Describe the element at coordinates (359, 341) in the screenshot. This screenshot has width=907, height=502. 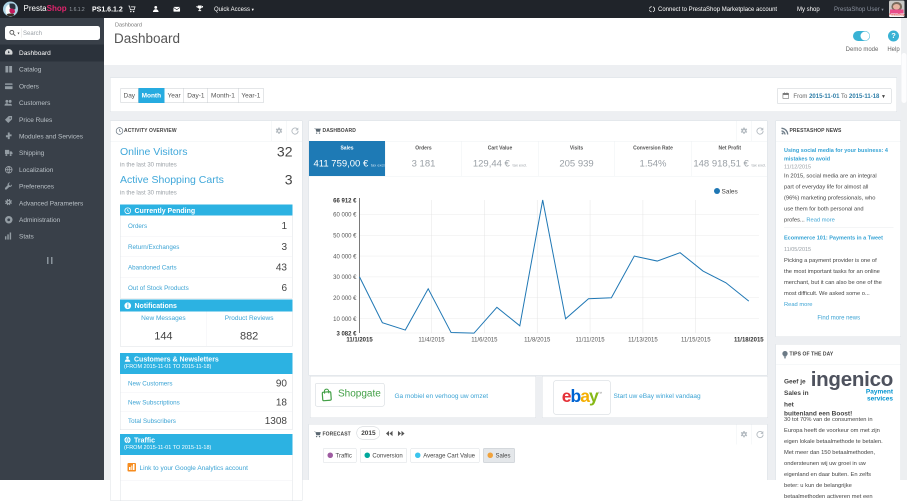
I see `svg-text: 11/1/2015` at that location.